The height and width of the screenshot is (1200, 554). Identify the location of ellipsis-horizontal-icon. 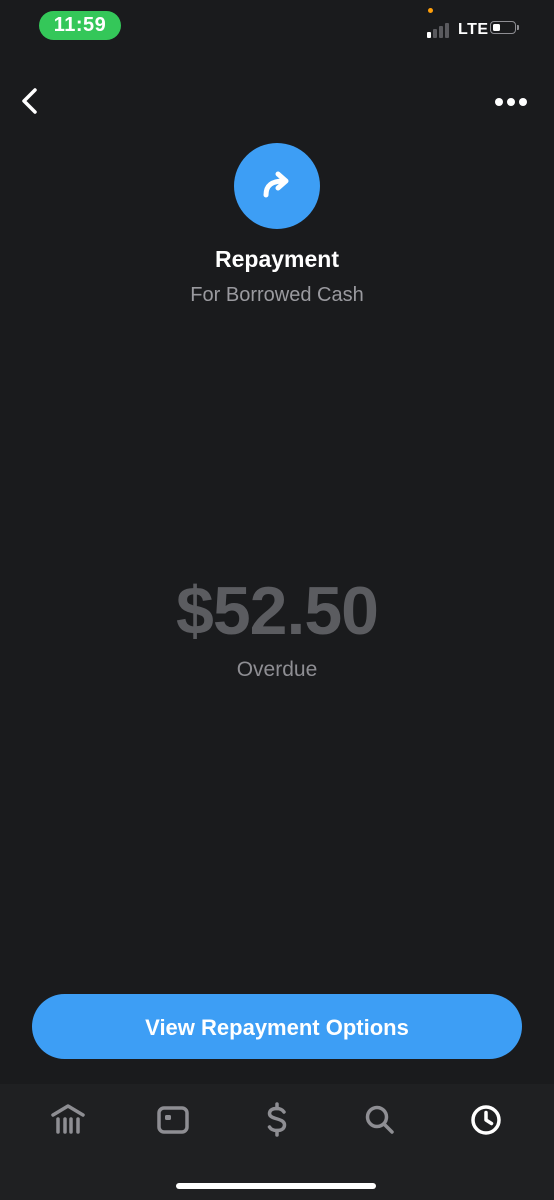
(511, 102).